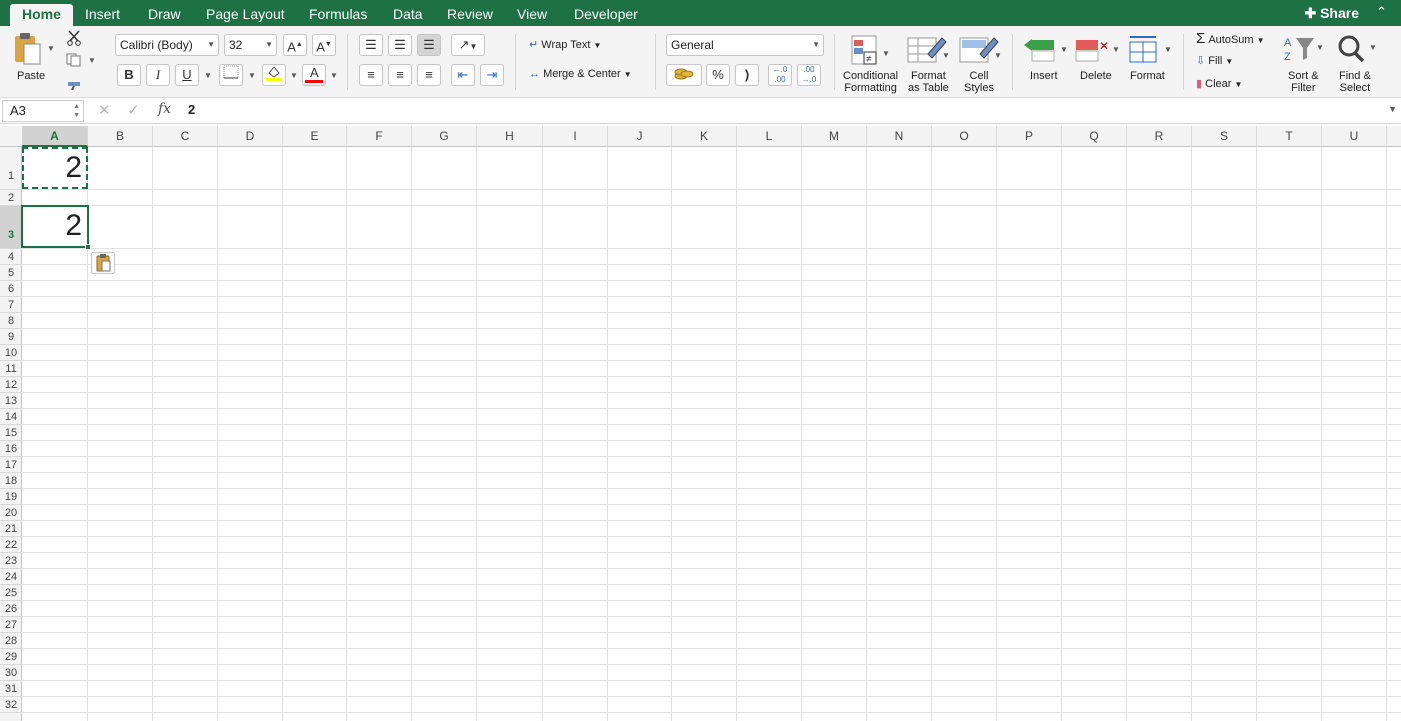  What do you see at coordinates (532, 15) in the screenshot?
I see `tab-view: View` at bounding box center [532, 15].